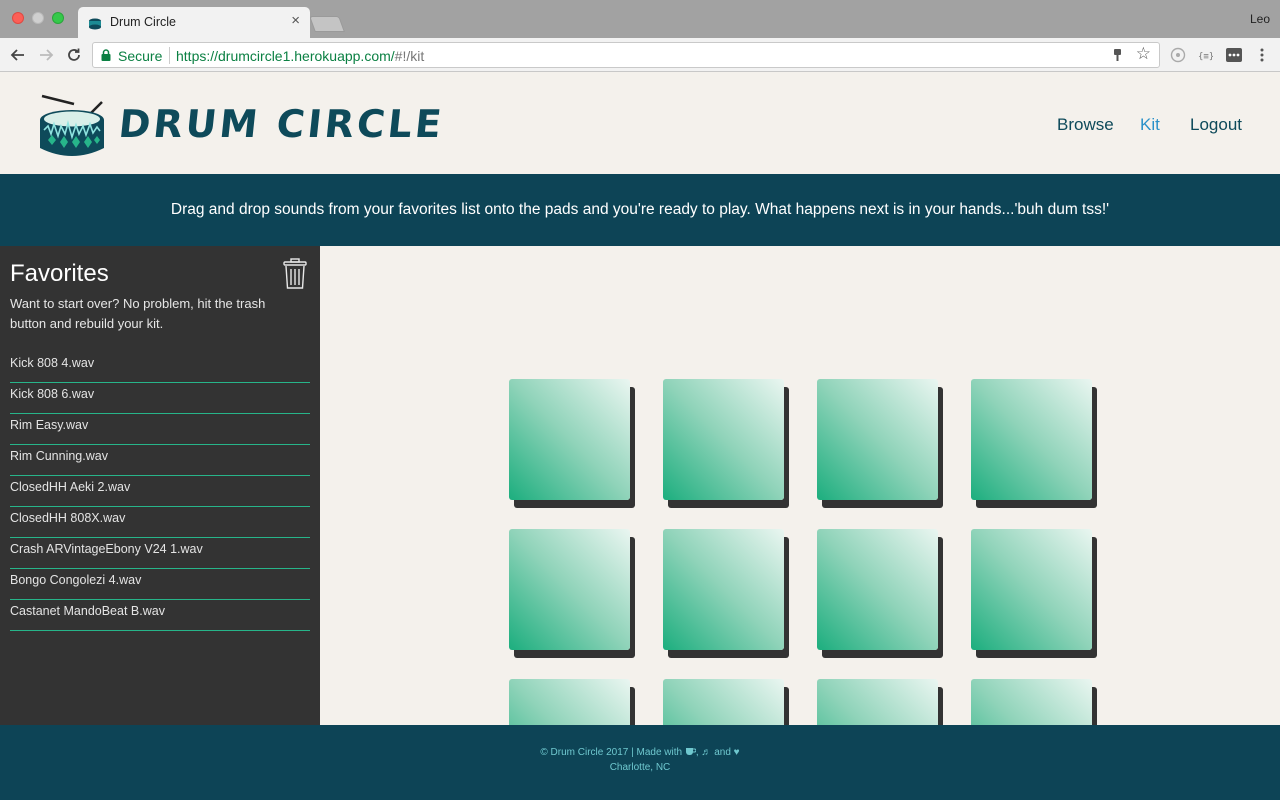  What do you see at coordinates (1143, 53) in the screenshot?
I see `bookmark-star-icon: ☆` at bounding box center [1143, 53].